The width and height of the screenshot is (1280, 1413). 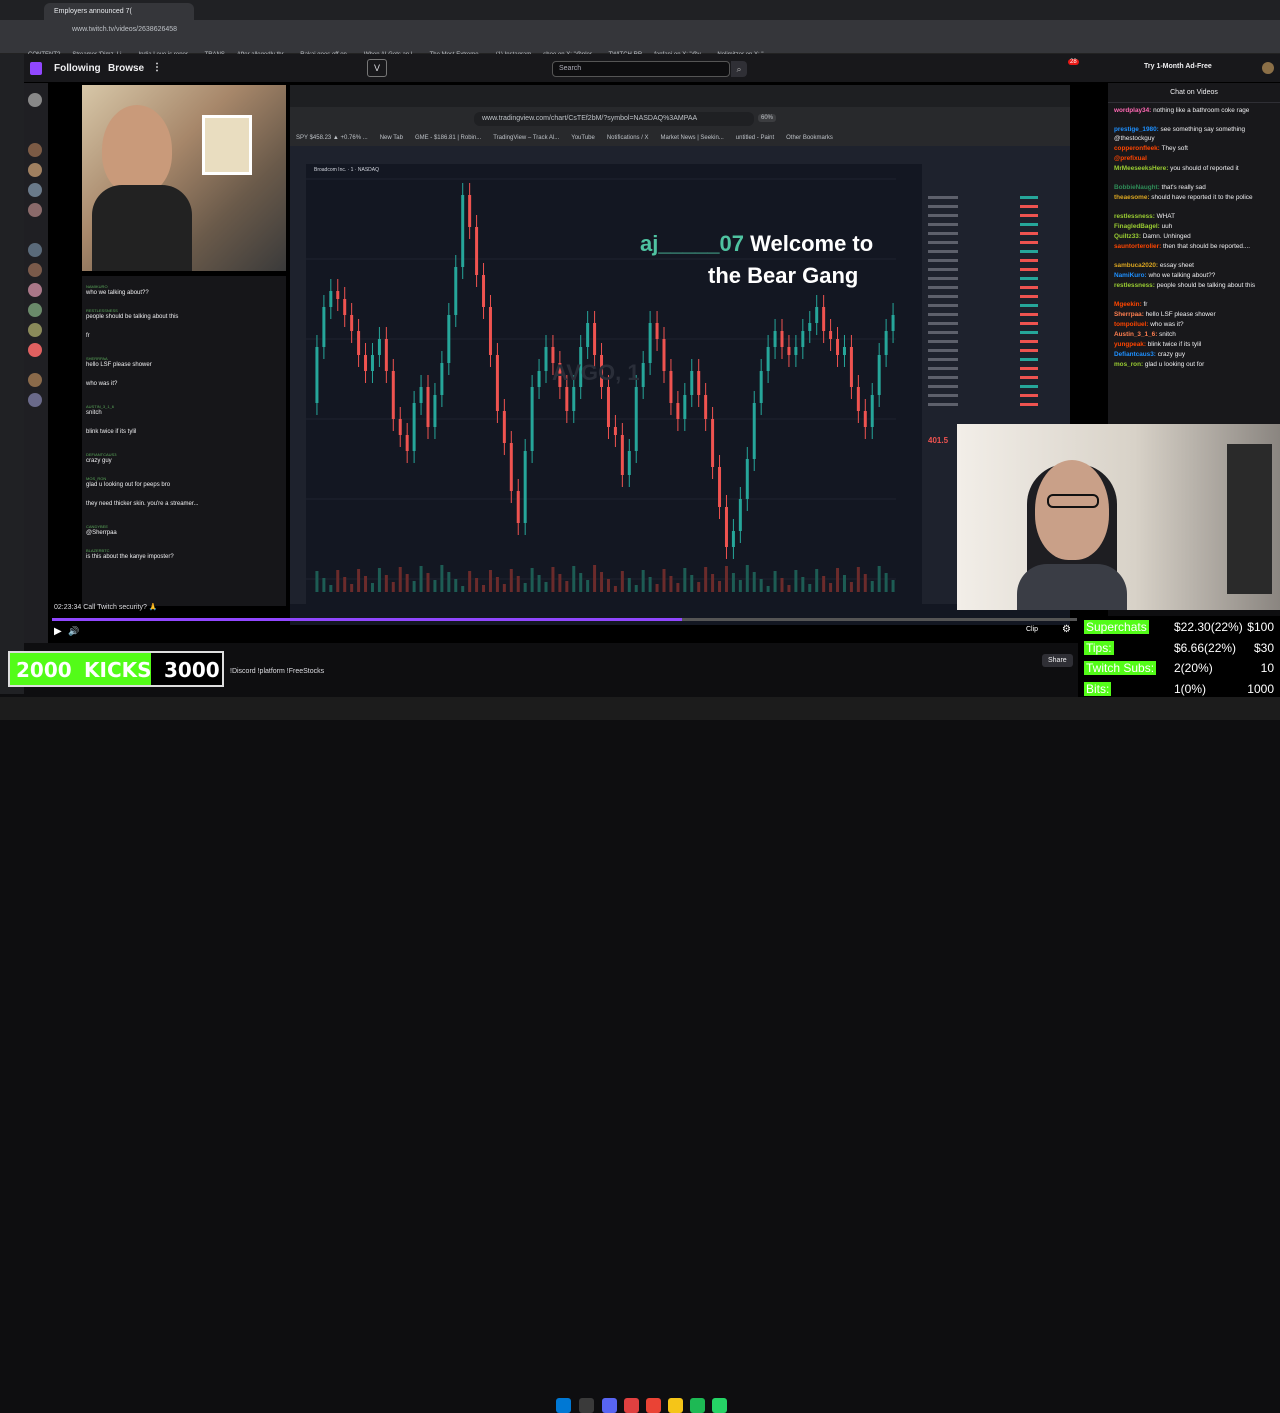 What do you see at coordinates (641, 69) in the screenshot?
I see `search-input: Search` at bounding box center [641, 69].